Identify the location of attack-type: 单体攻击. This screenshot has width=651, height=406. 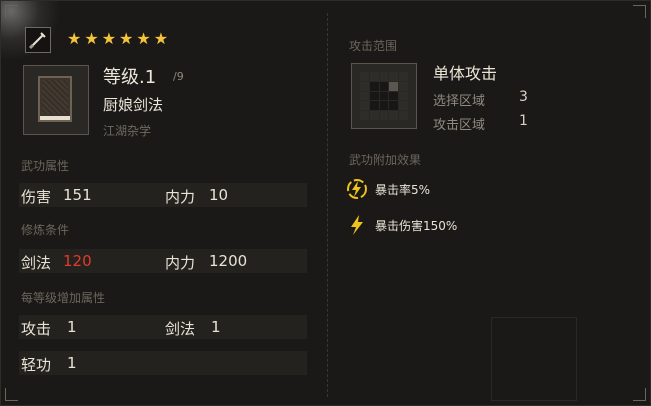
(465, 73).